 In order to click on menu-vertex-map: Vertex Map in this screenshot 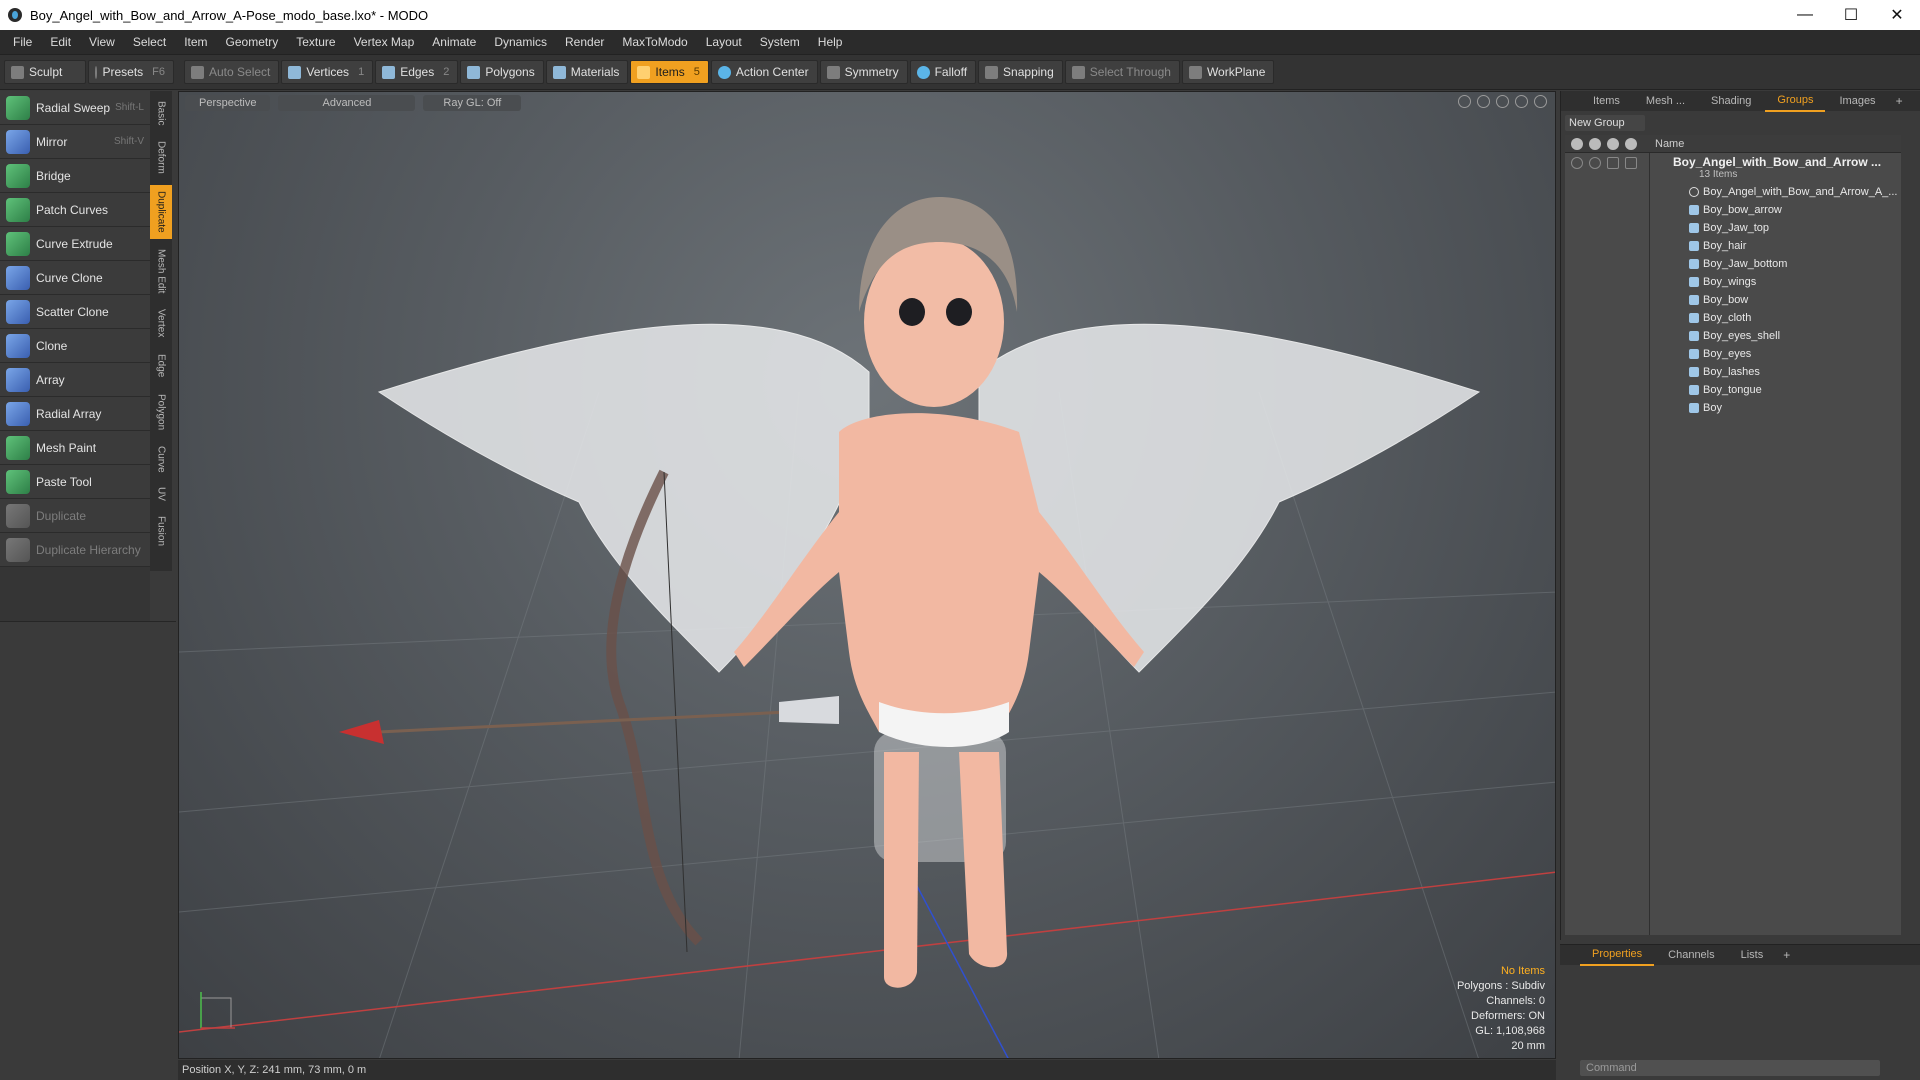, I will do `click(384, 42)`.